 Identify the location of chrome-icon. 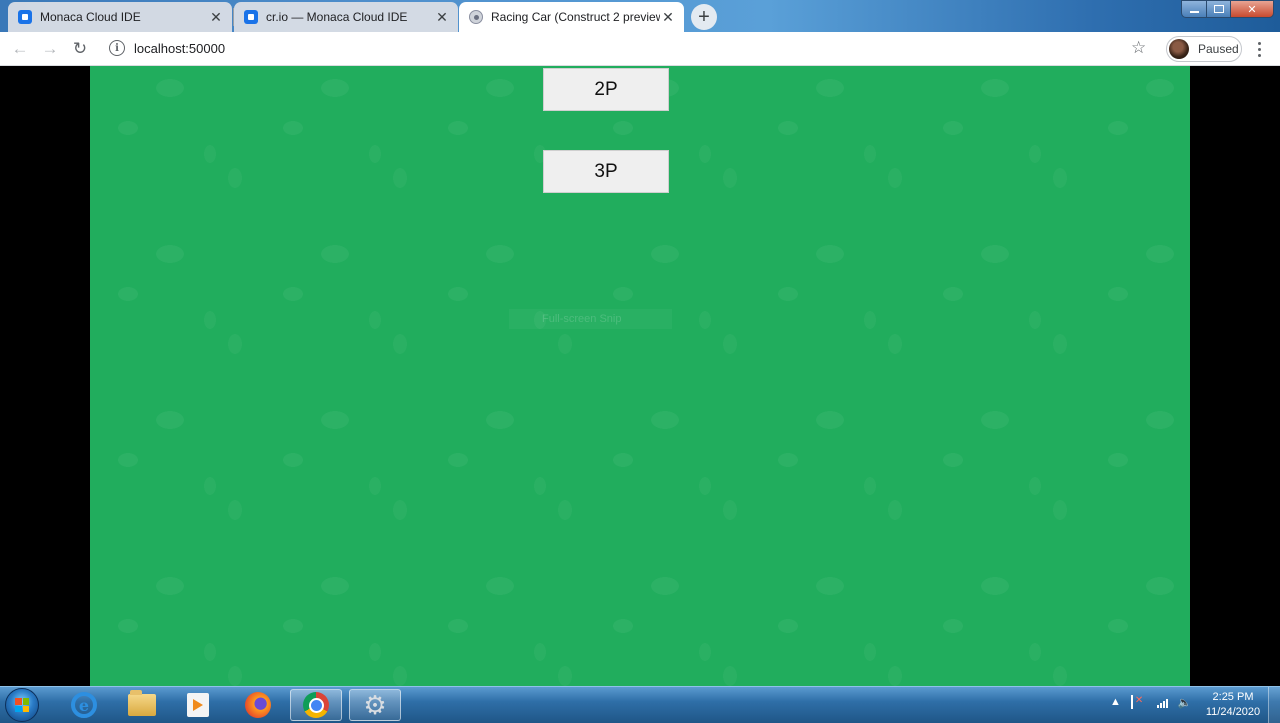
(316, 705).